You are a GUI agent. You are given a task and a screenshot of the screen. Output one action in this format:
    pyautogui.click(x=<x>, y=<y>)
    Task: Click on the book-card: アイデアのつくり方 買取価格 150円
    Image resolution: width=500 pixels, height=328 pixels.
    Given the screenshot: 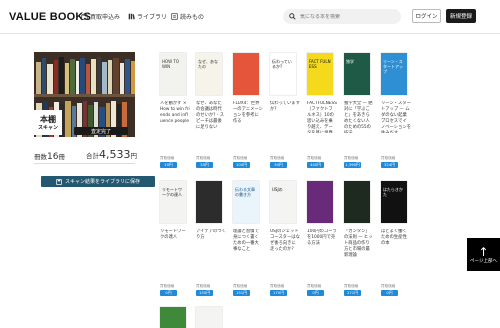 What is the action you would take?
    pyautogui.click(x=211, y=243)
    